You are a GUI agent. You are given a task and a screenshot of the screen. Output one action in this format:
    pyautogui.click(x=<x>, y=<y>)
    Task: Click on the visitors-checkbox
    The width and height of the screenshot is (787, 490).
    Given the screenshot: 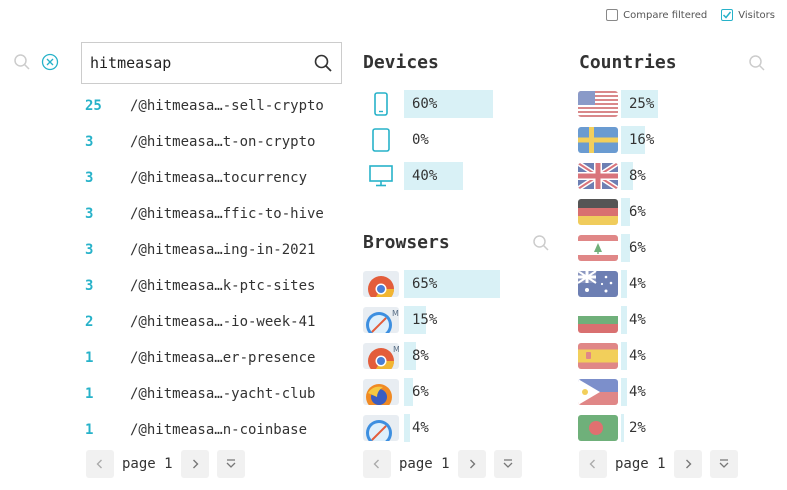 What is the action you would take?
    pyautogui.click(x=727, y=15)
    